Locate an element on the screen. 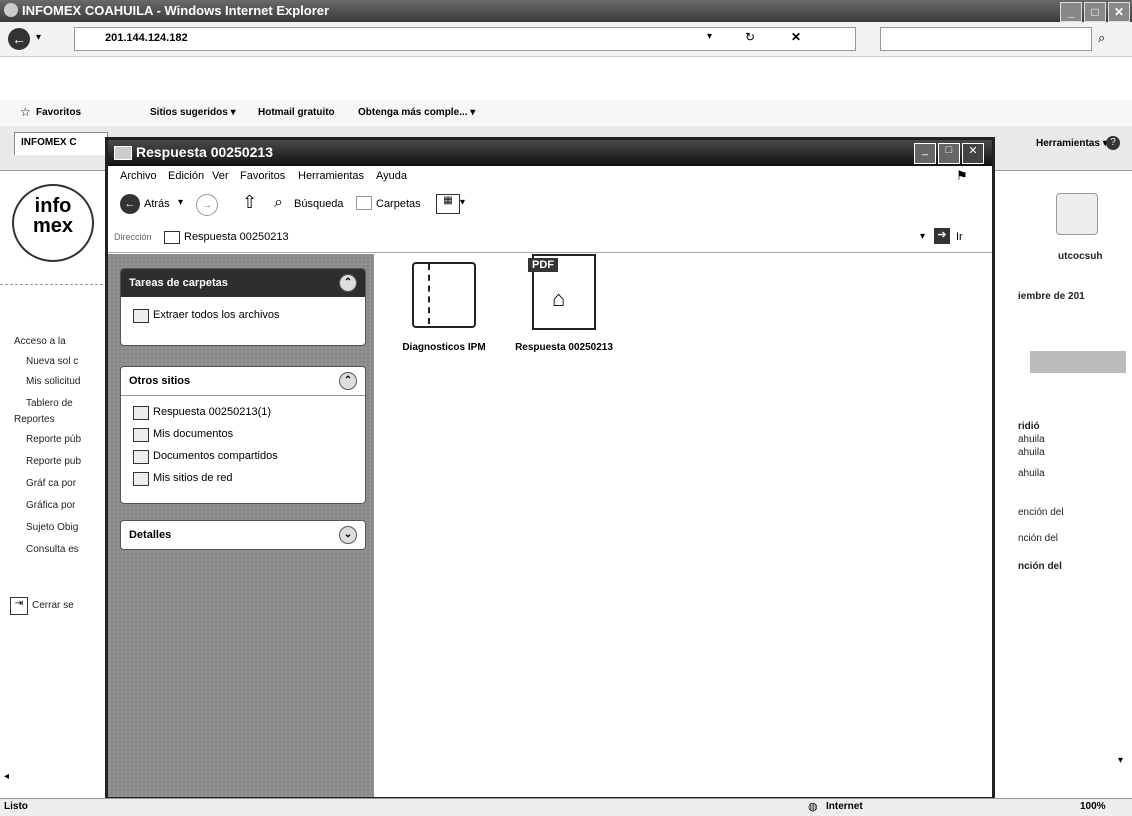 Image resolution: width=1132 pixels, height=816 pixels. extract-all-link: Extraer todos los archivos is located at coordinates (243, 316).